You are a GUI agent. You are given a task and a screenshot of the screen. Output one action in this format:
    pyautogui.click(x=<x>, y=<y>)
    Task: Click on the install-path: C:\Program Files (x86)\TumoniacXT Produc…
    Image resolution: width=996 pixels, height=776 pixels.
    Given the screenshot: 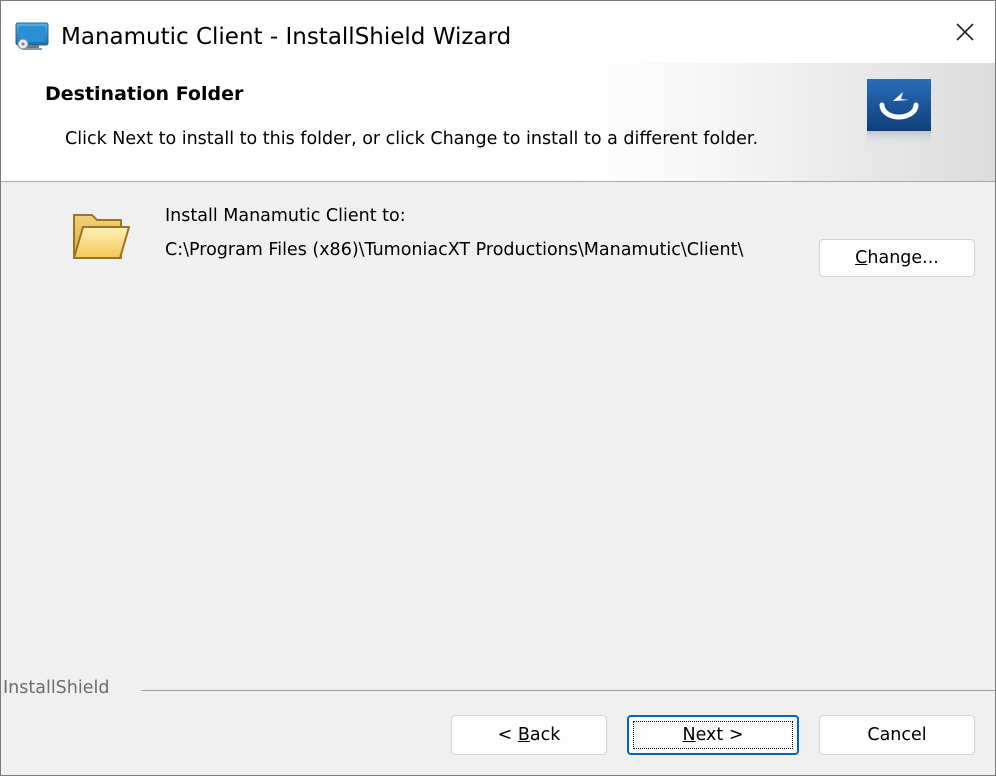 What is the action you would take?
    pyautogui.click(x=454, y=250)
    